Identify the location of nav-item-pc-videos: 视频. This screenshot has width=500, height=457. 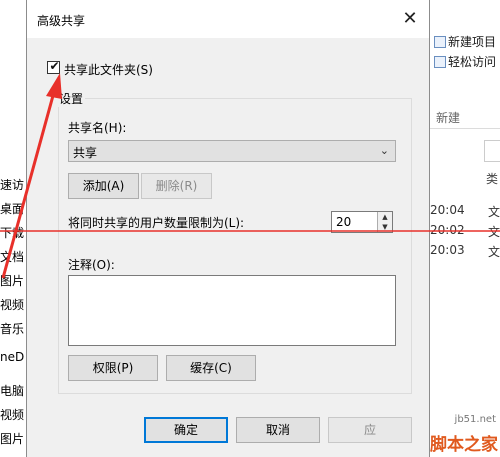
(12, 414).